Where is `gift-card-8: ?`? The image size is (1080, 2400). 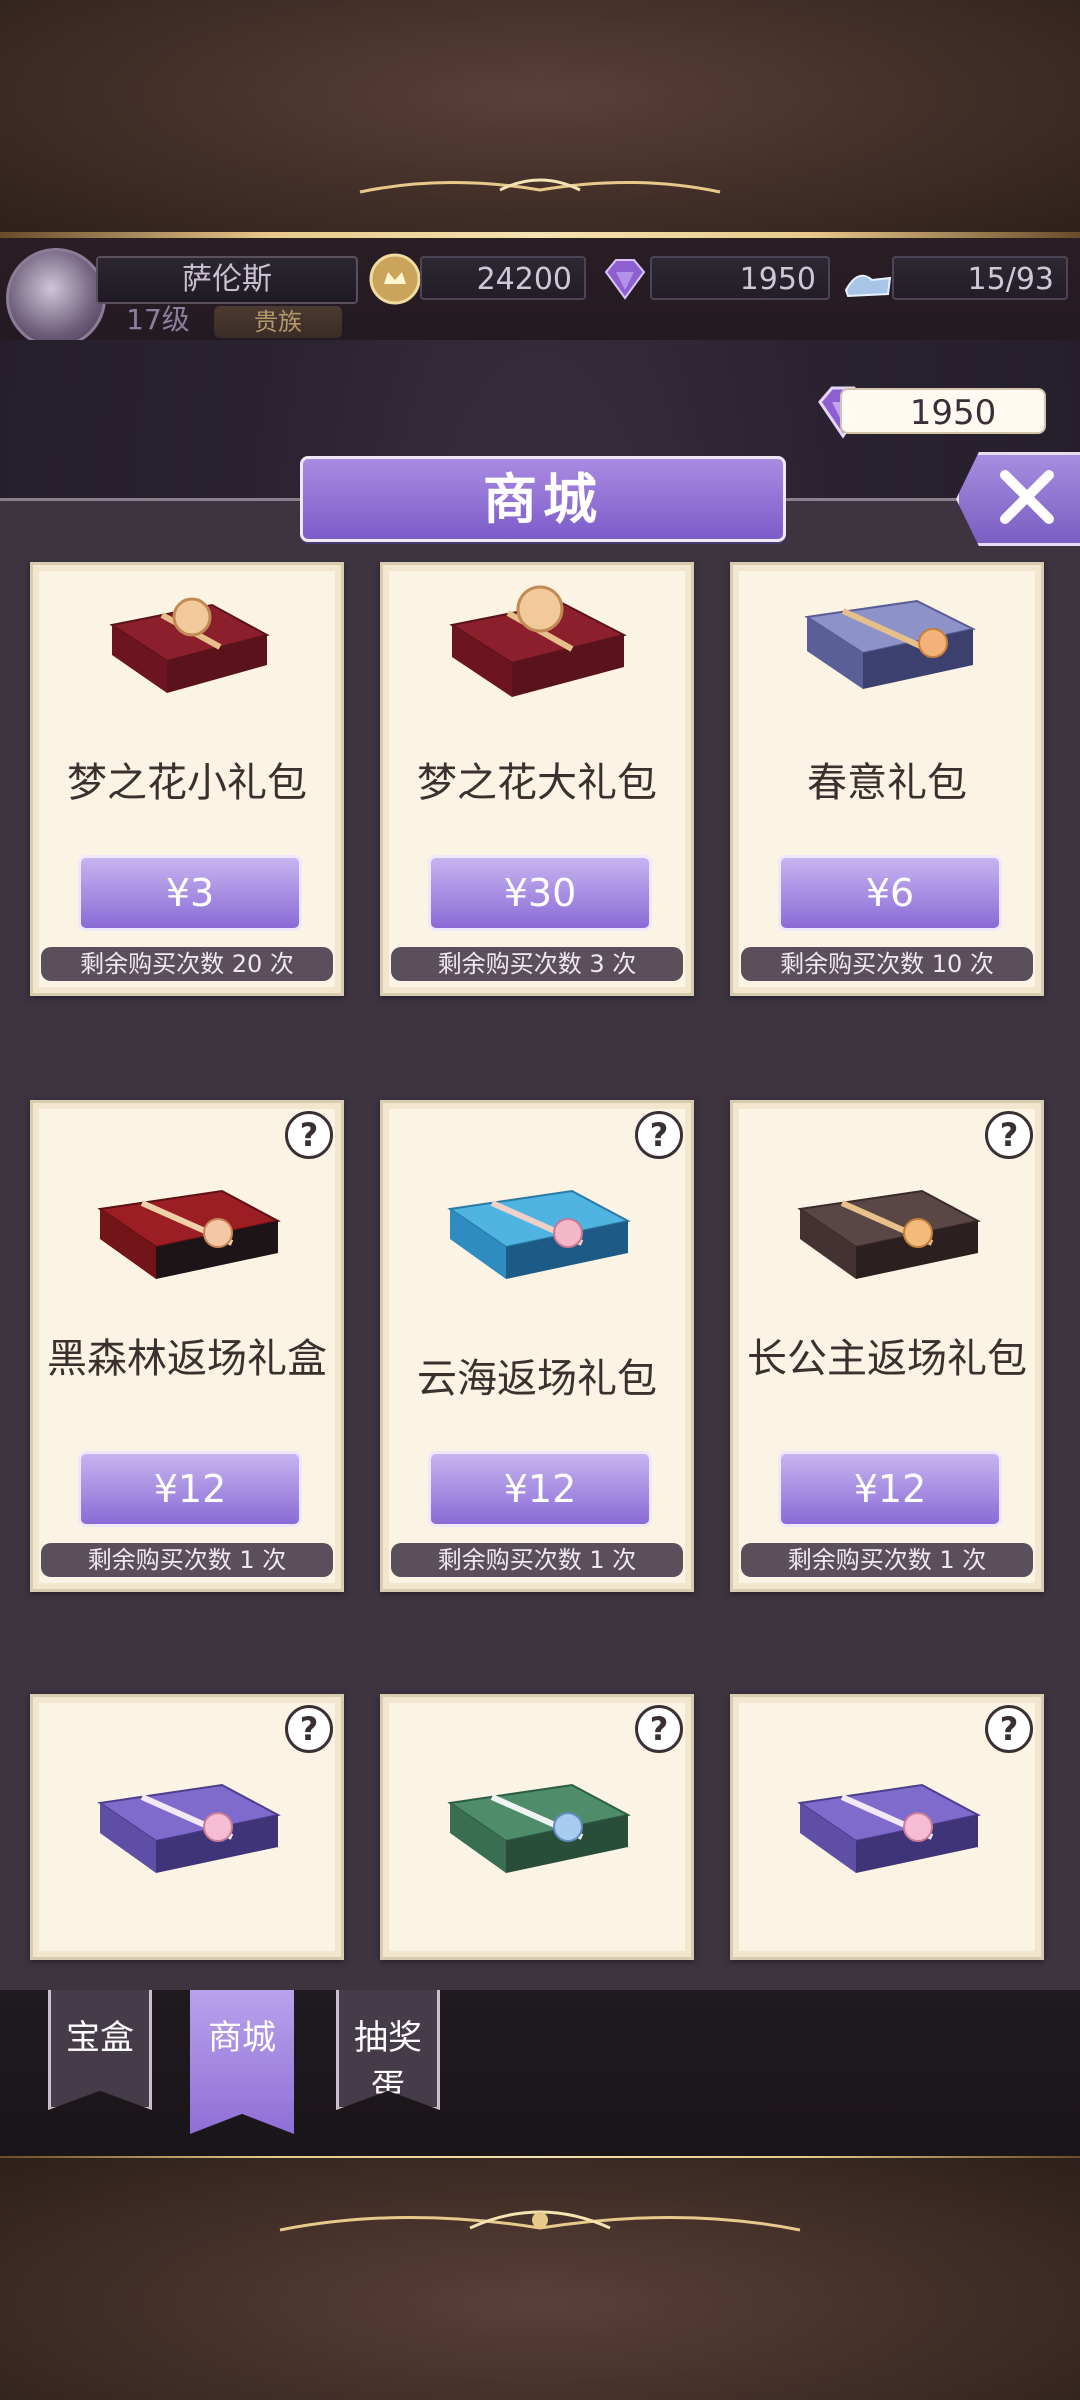 gift-card-8: ? is located at coordinates (537, 1827).